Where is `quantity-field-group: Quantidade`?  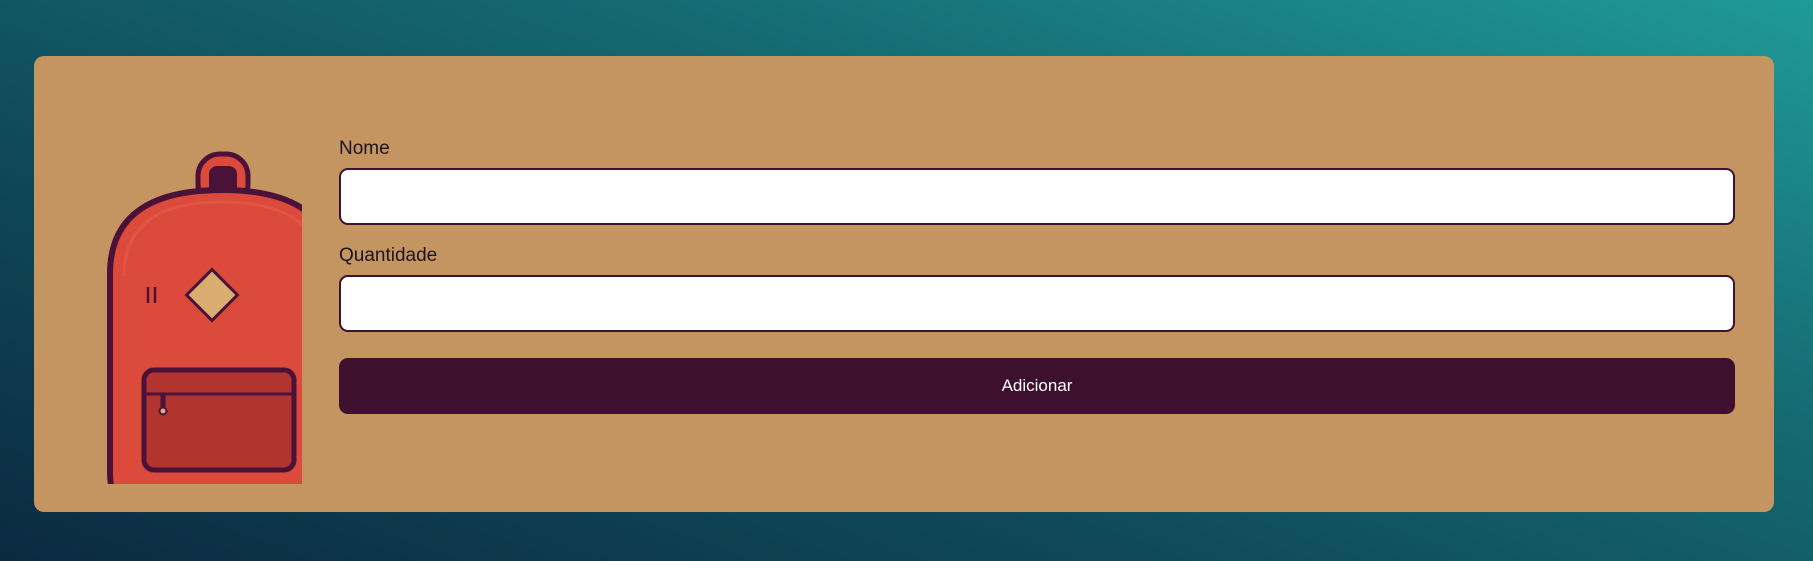
quantity-field-group: Quantidade is located at coordinates (1037, 288).